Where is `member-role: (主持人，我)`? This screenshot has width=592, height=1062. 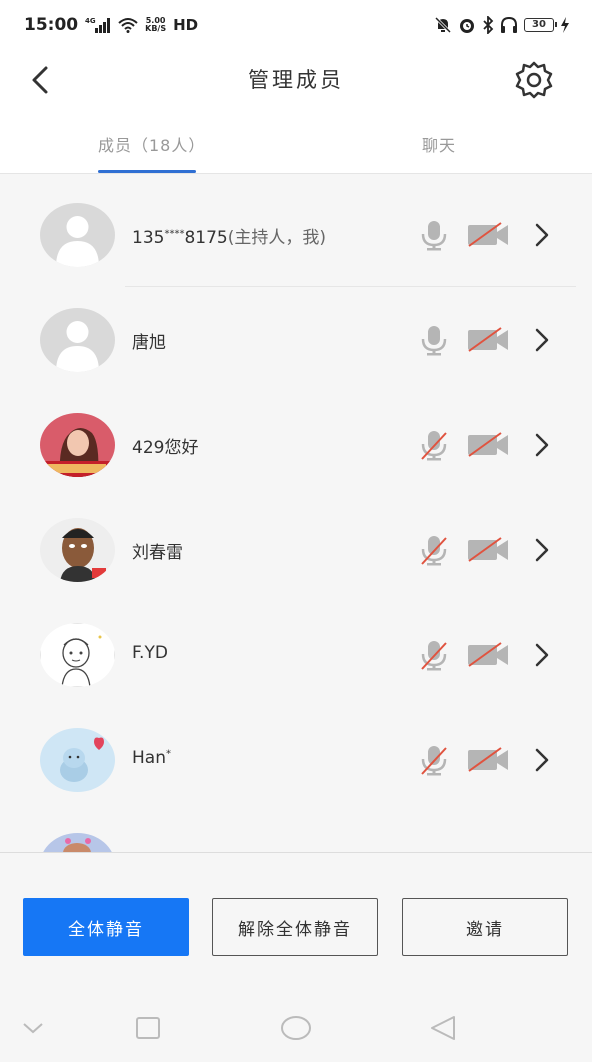 member-role: (主持人，我) is located at coordinates (276, 238).